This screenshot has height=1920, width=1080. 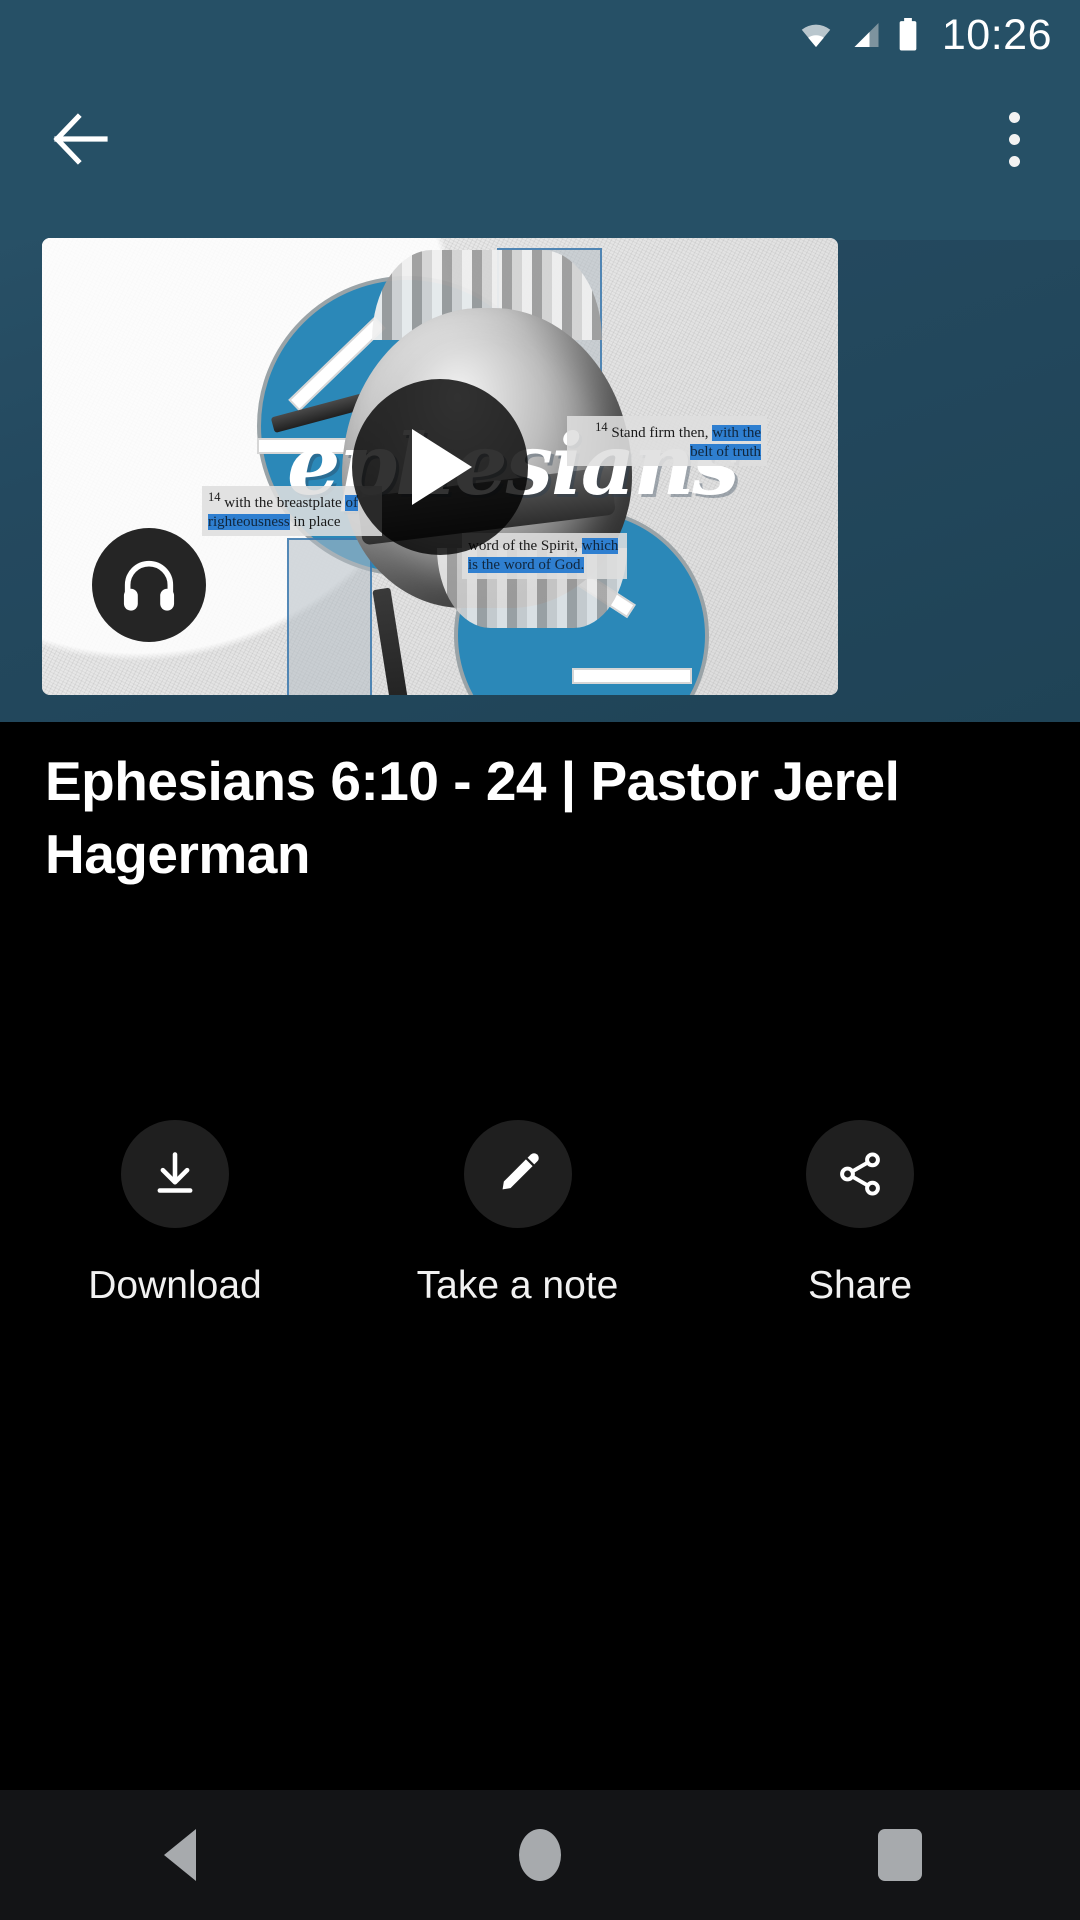 I want to click on download-icon, so click(x=175, y=1172).